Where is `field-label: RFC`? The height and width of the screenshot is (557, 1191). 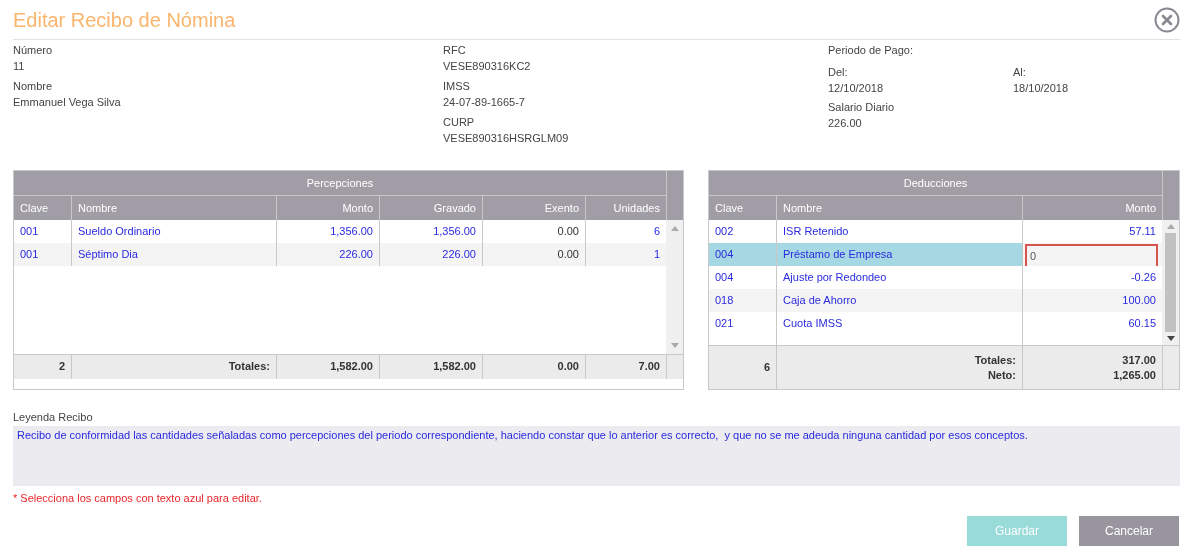
field-label: RFC is located at coordinates (455, 50).